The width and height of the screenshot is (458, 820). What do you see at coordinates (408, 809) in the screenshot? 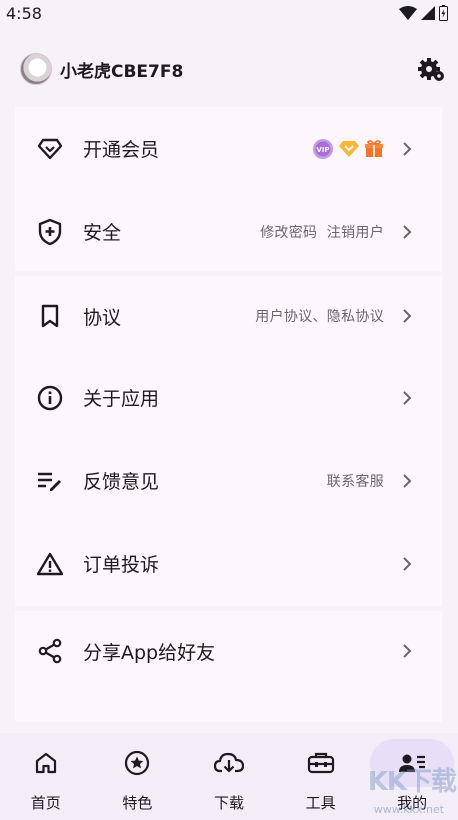
I see `watermark-url: www.kkx.net` at bounding box center [408, 809].